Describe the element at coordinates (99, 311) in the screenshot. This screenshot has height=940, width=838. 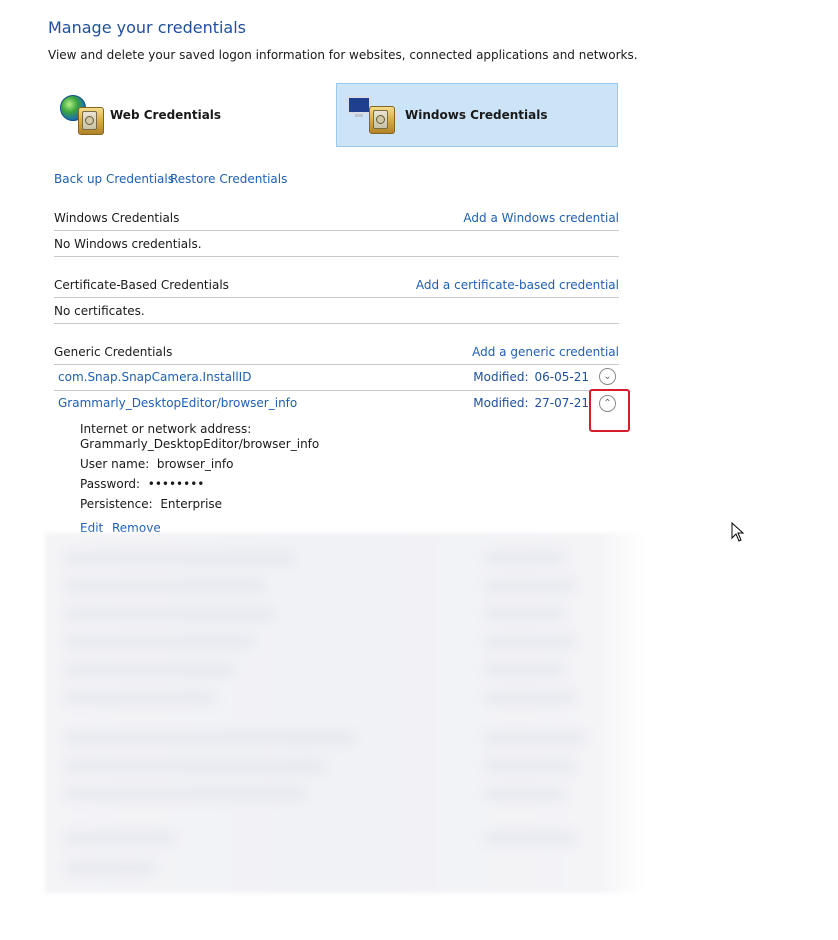
I see `section-empty-message: No certificates.` at that location.